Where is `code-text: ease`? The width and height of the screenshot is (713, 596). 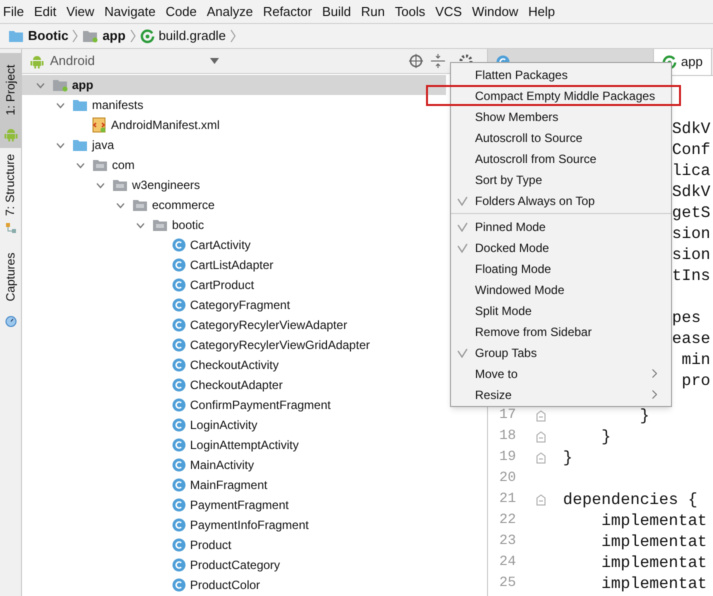 code-text: ease is located at coordinates (691, 339).